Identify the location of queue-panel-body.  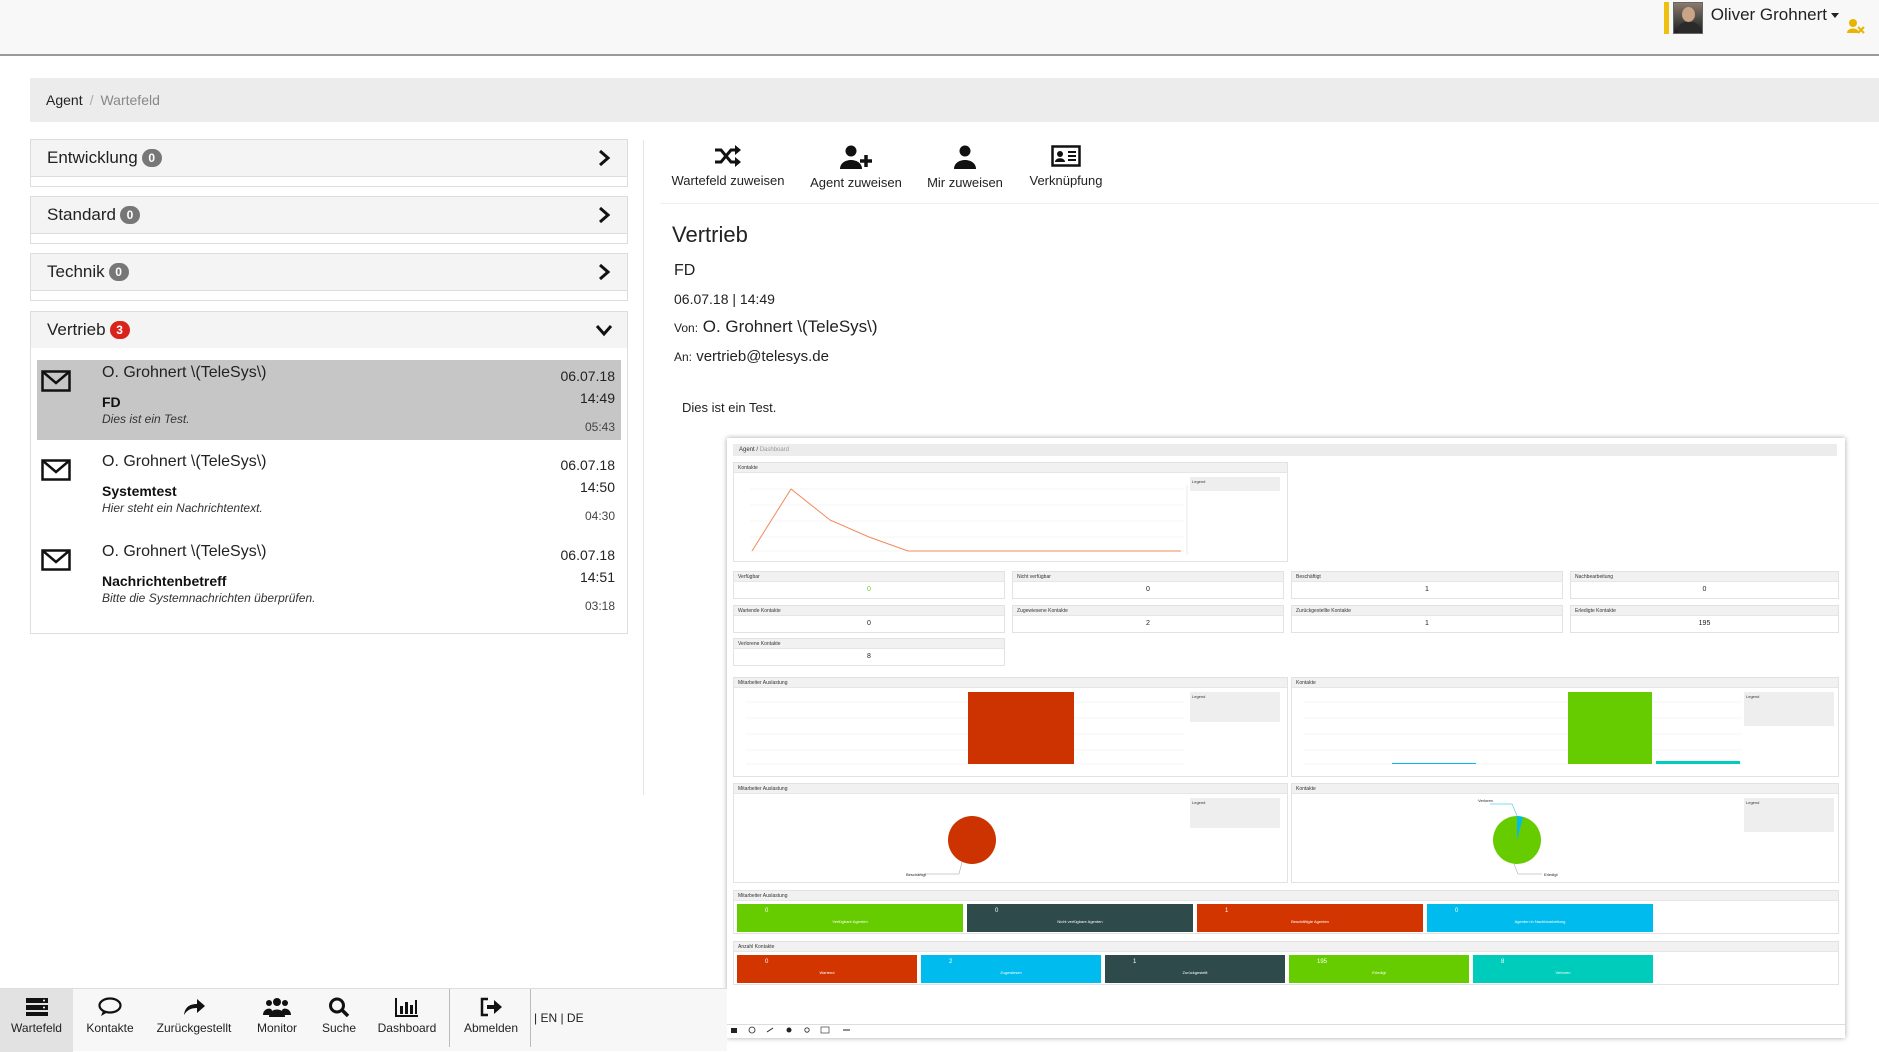
(329, 182).